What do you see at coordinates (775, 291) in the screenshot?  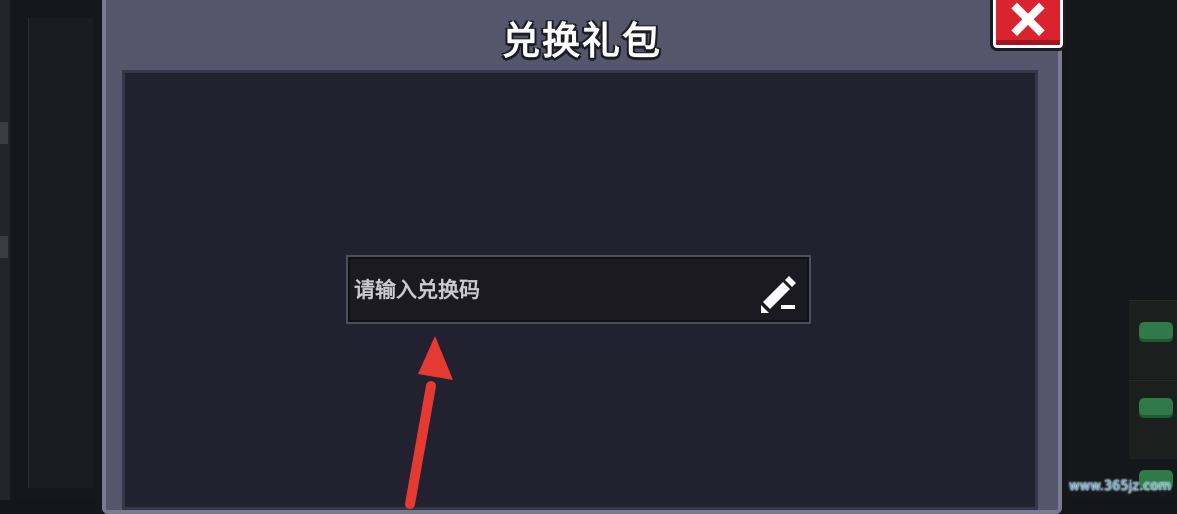 I see `pencil-icon` at bounding box center [775, 291].